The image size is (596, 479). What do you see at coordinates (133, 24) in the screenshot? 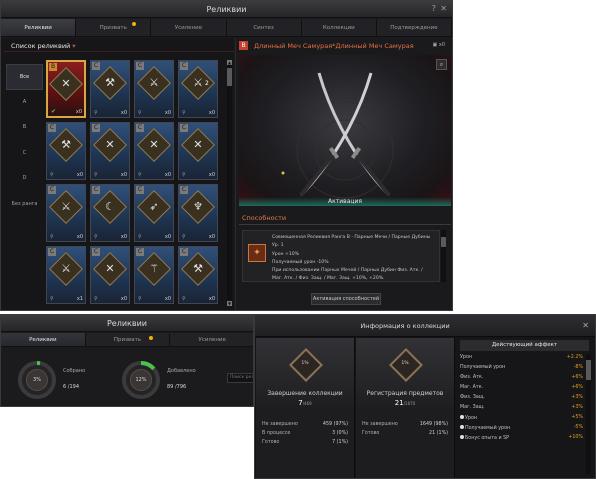
I see `notification-dot` at bounding box center [133, 24].